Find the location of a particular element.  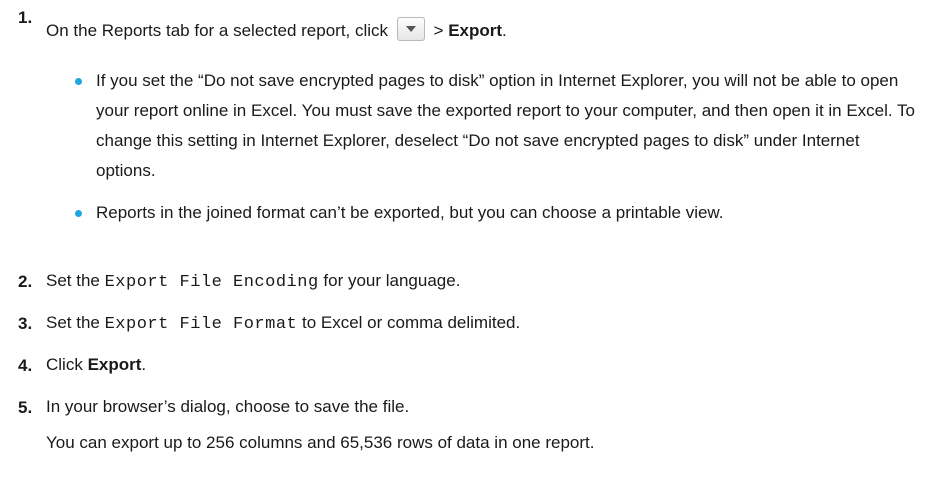

step-number: 5. is located at coordinates (25, 407).